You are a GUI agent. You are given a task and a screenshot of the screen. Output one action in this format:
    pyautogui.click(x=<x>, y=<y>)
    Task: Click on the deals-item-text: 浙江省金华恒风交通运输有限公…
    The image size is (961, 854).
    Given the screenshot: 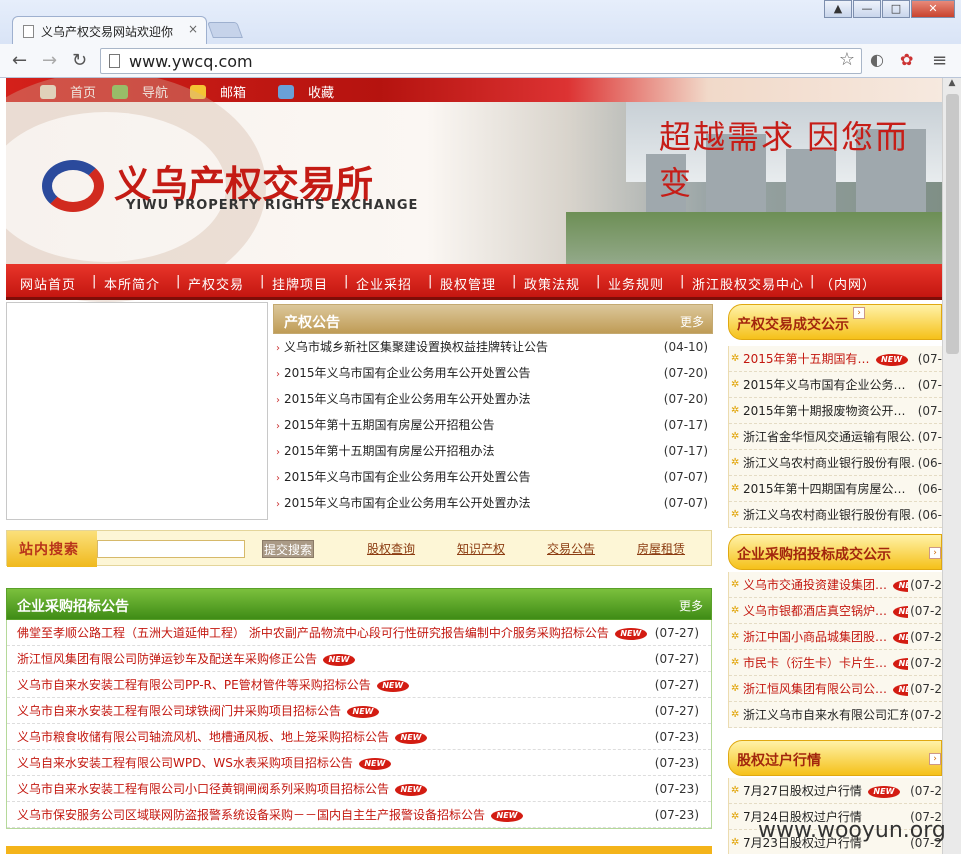 What is the action you would take?
    pyautogui.click(x=833, y=437)
    